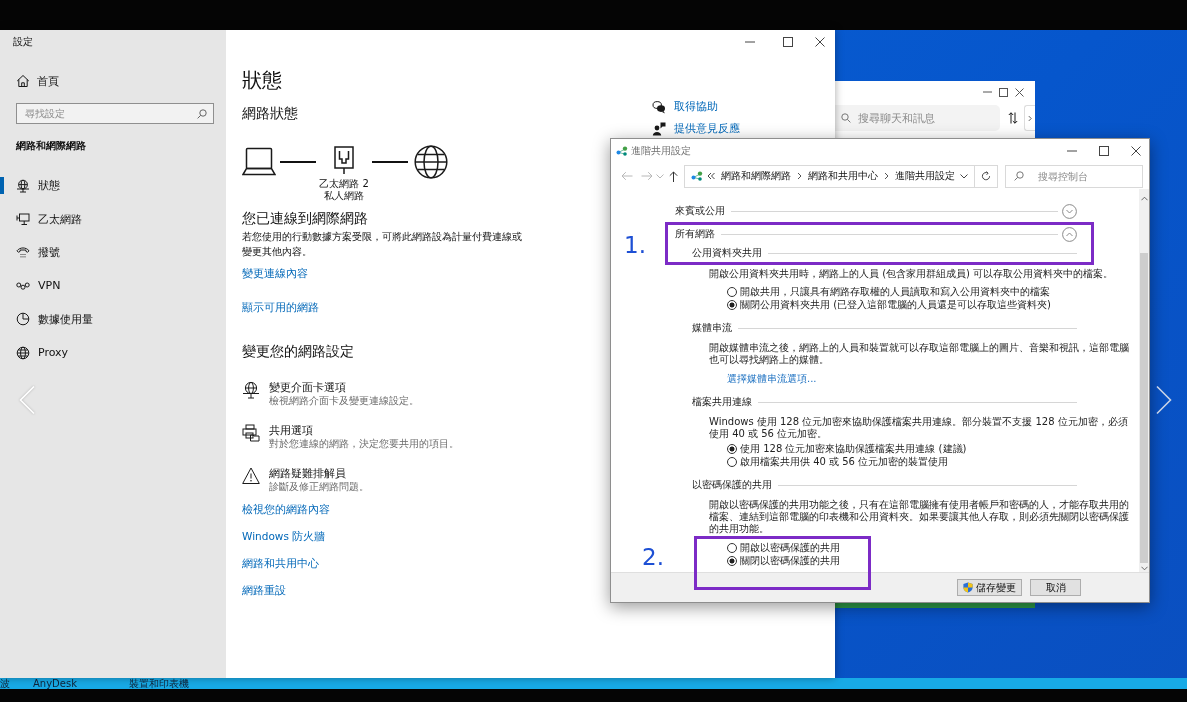 This screenshot has height=702, width=1187. What do you see at coordinates (673, 176) in the screenshot?
I see `up-arrow-icon` at bounding box center [673, 176].